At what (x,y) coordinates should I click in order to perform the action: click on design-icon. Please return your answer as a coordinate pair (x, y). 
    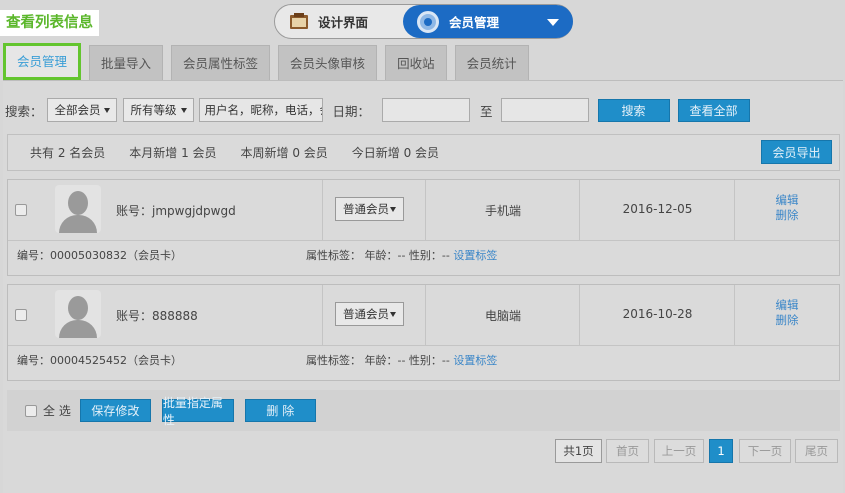
    Looking at the image, I should click on (299, 21).